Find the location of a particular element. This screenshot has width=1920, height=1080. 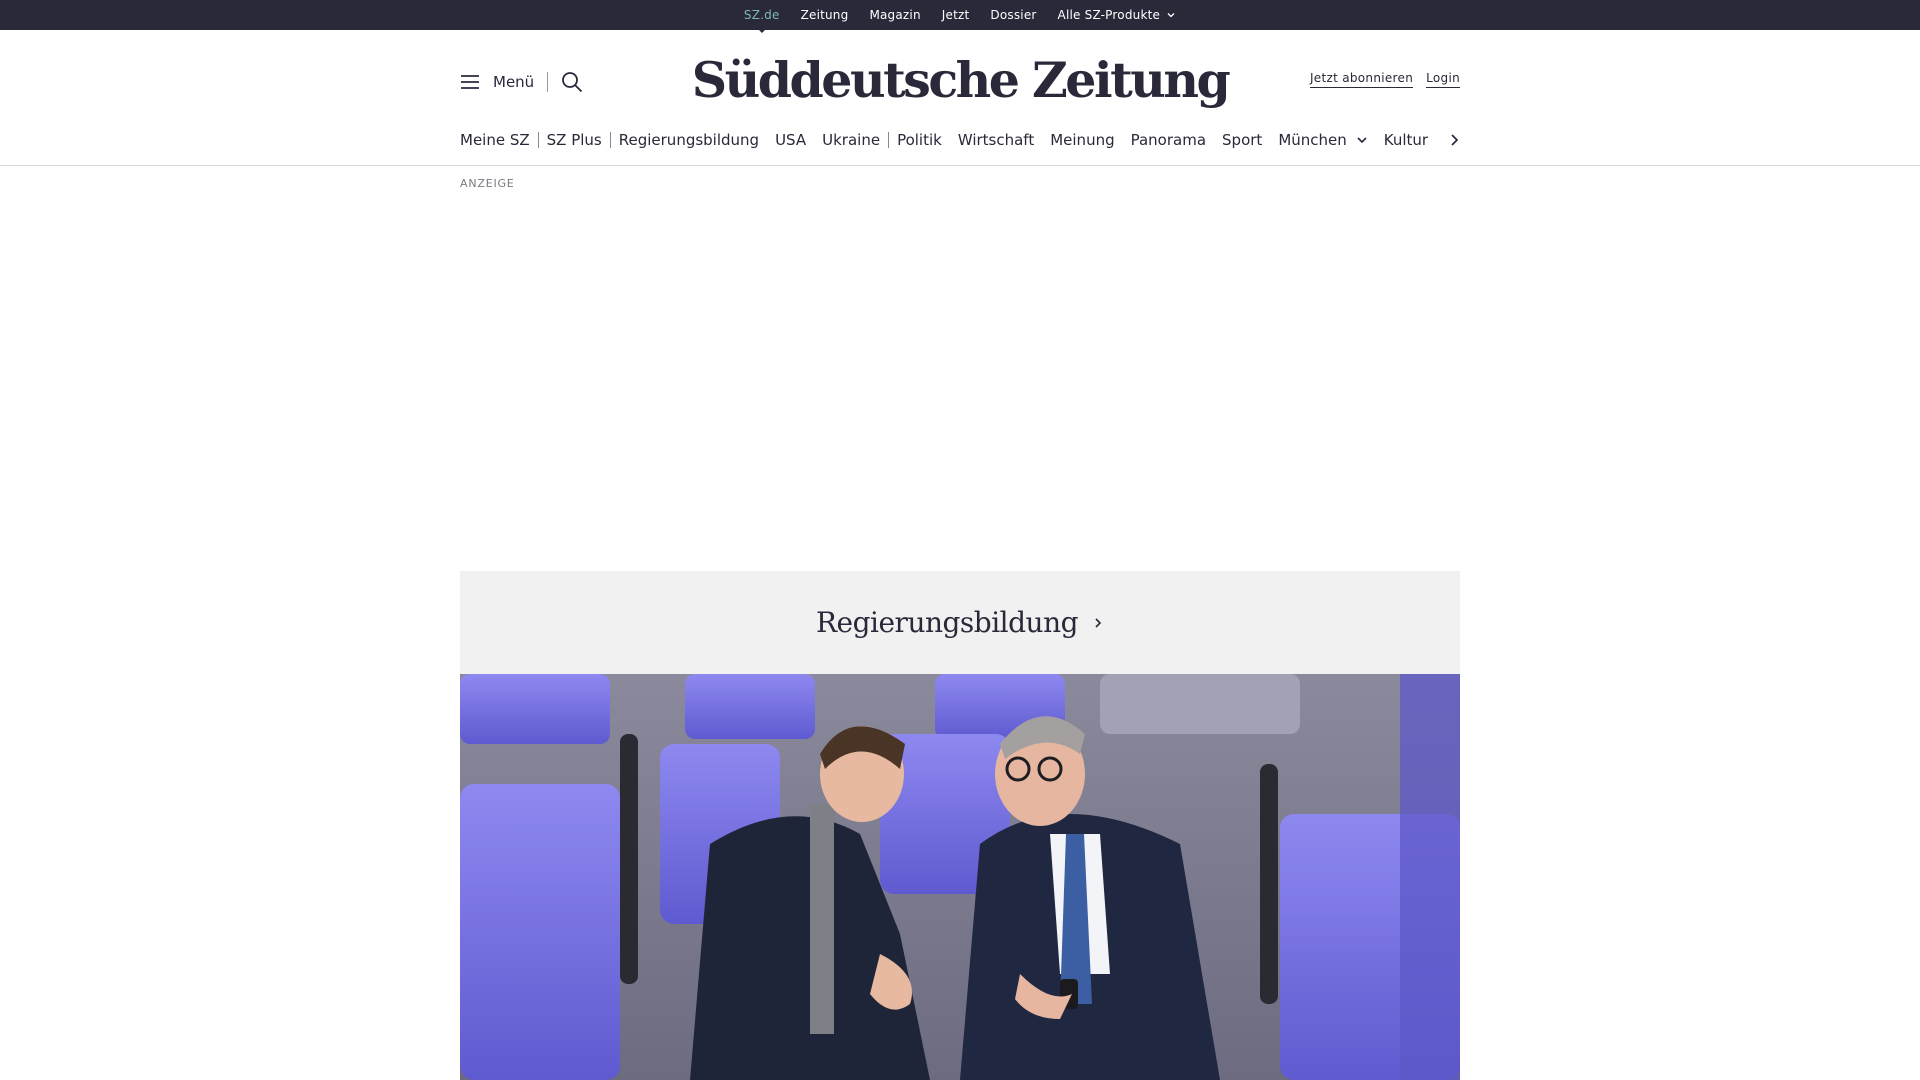

nav-item-muenchen: München is located at coordinates (1322, 140).